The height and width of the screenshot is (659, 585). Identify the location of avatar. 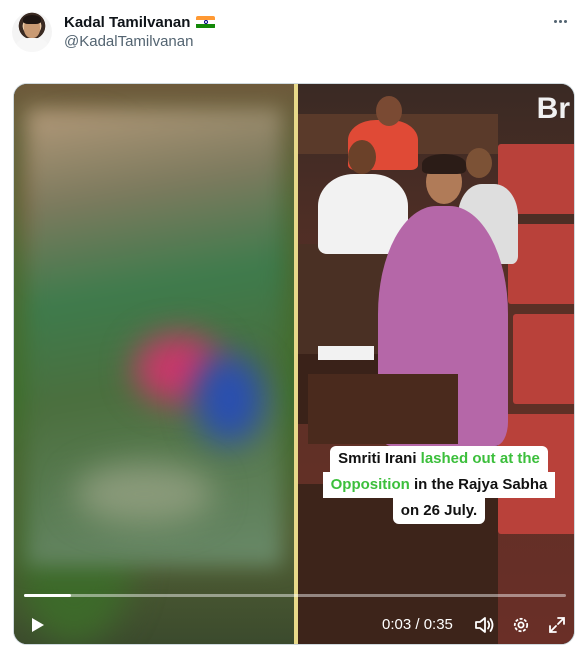
(32, 32).